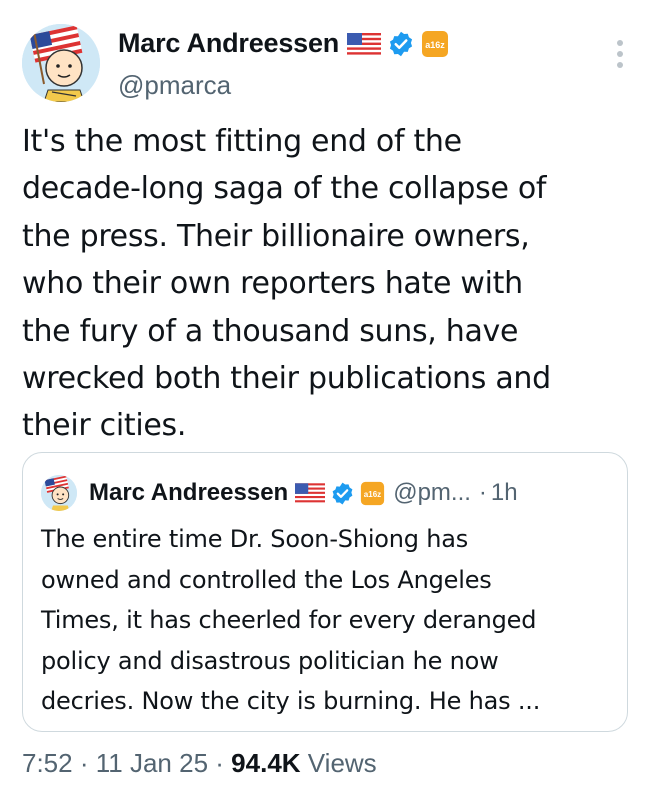 This screenshot has height=800, width=649. I want to click on tweet-time: 7:52, so click(47, 763).